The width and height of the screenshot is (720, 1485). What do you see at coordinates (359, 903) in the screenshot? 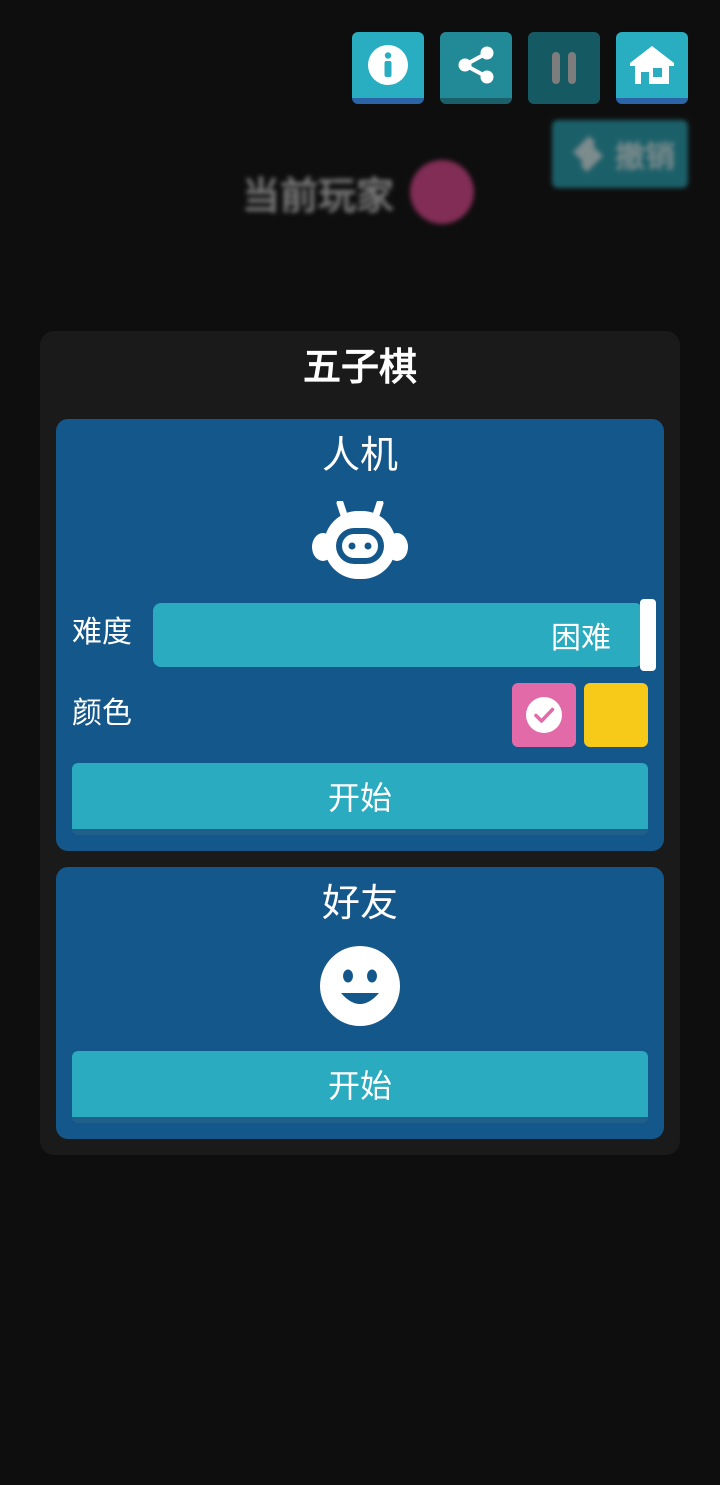
I see `friend-card-title: 好友` at bounding box center [359, 903].